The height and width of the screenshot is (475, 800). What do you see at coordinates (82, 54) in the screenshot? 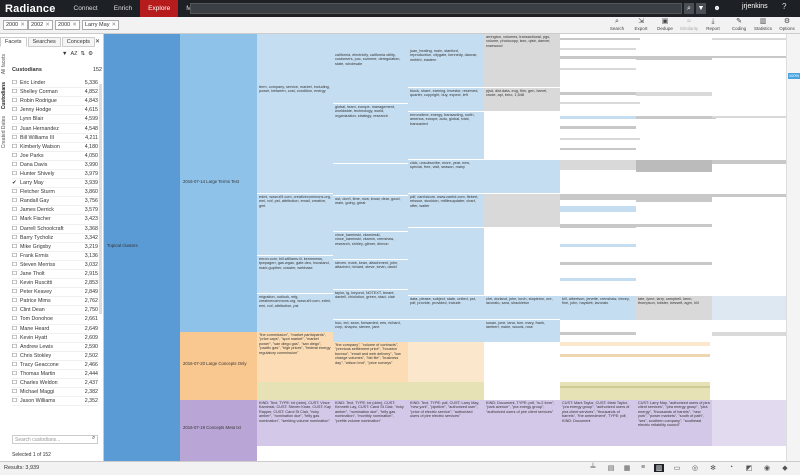
I see `sort-icon: ⇅` at bounding box center [82, 54].